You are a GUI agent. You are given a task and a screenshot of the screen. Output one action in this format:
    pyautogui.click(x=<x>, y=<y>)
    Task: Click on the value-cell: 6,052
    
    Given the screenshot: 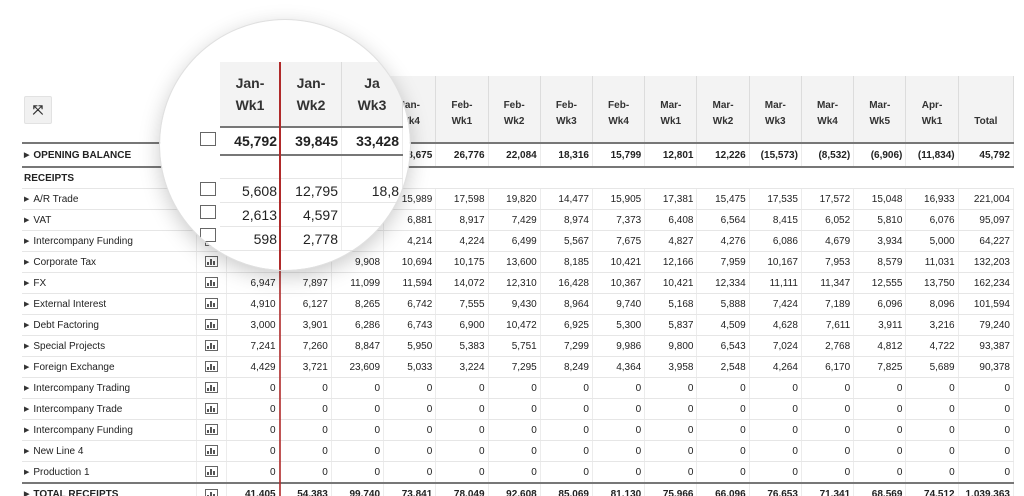 What is the action you would take?
    pyautogui.click(x=828, y=220)
    